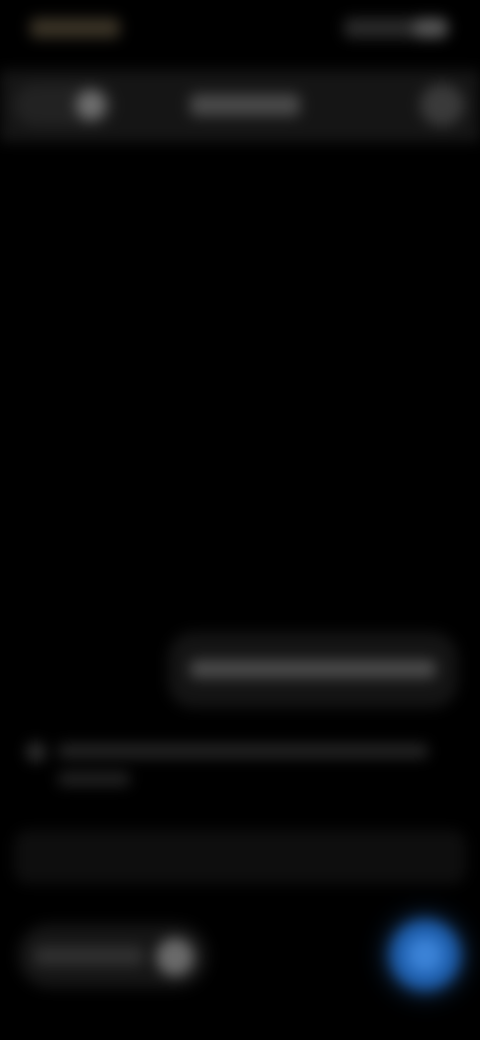  Describe the element at coordinates (175, 957) in the screenshot. I see `tools-icon` at that location.